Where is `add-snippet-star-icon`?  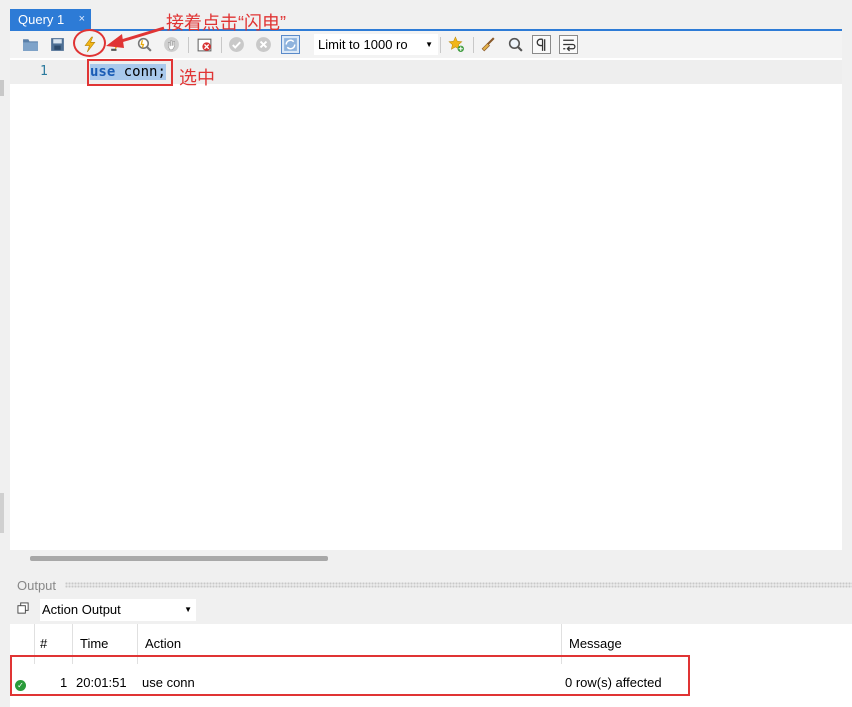
add-snippet-star-icon is located at coordinates (456, 44).